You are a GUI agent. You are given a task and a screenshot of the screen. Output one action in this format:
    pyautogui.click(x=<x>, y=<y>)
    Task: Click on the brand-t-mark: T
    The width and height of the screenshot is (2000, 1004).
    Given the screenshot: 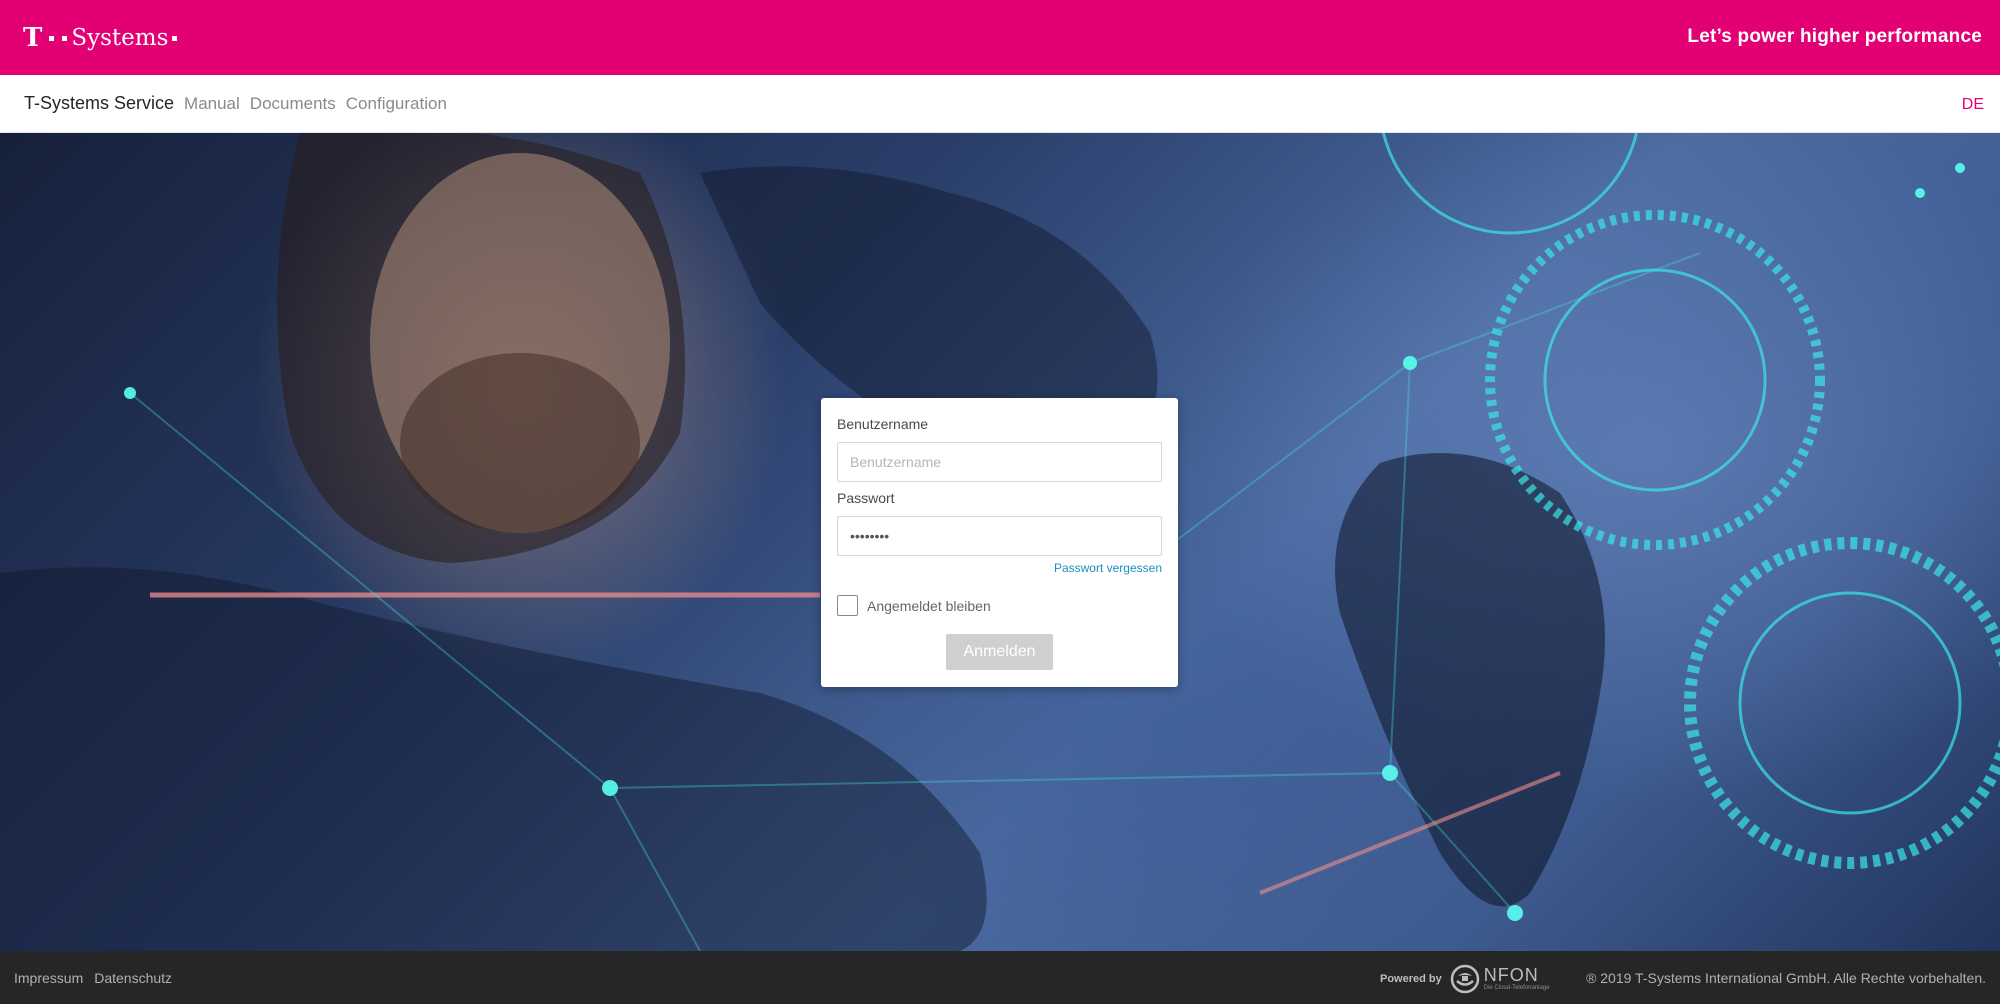 What is the action you would take?
    pyautogui.click(x=33, y=38)
    